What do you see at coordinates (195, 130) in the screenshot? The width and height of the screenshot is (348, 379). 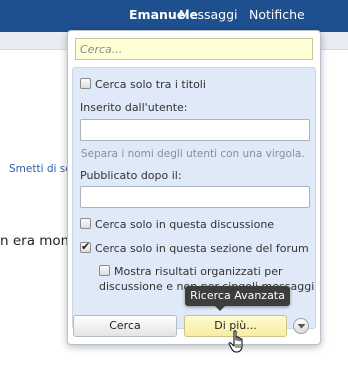 I see `posted-by-input` at bounding box center [195, 130].